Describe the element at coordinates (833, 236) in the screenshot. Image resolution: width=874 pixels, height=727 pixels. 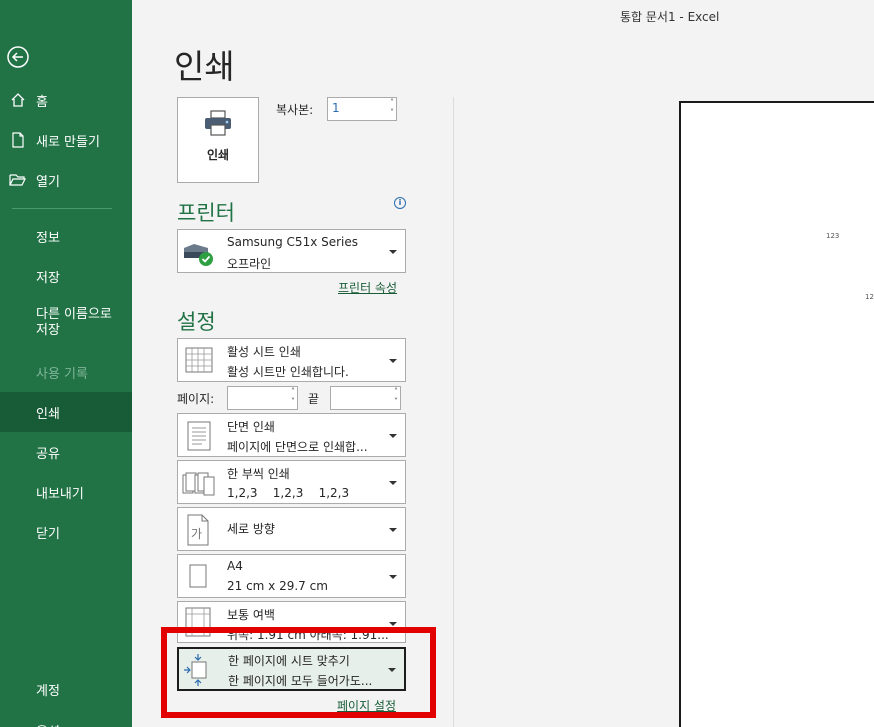
I see `preview-cell-value: 123` at that location.